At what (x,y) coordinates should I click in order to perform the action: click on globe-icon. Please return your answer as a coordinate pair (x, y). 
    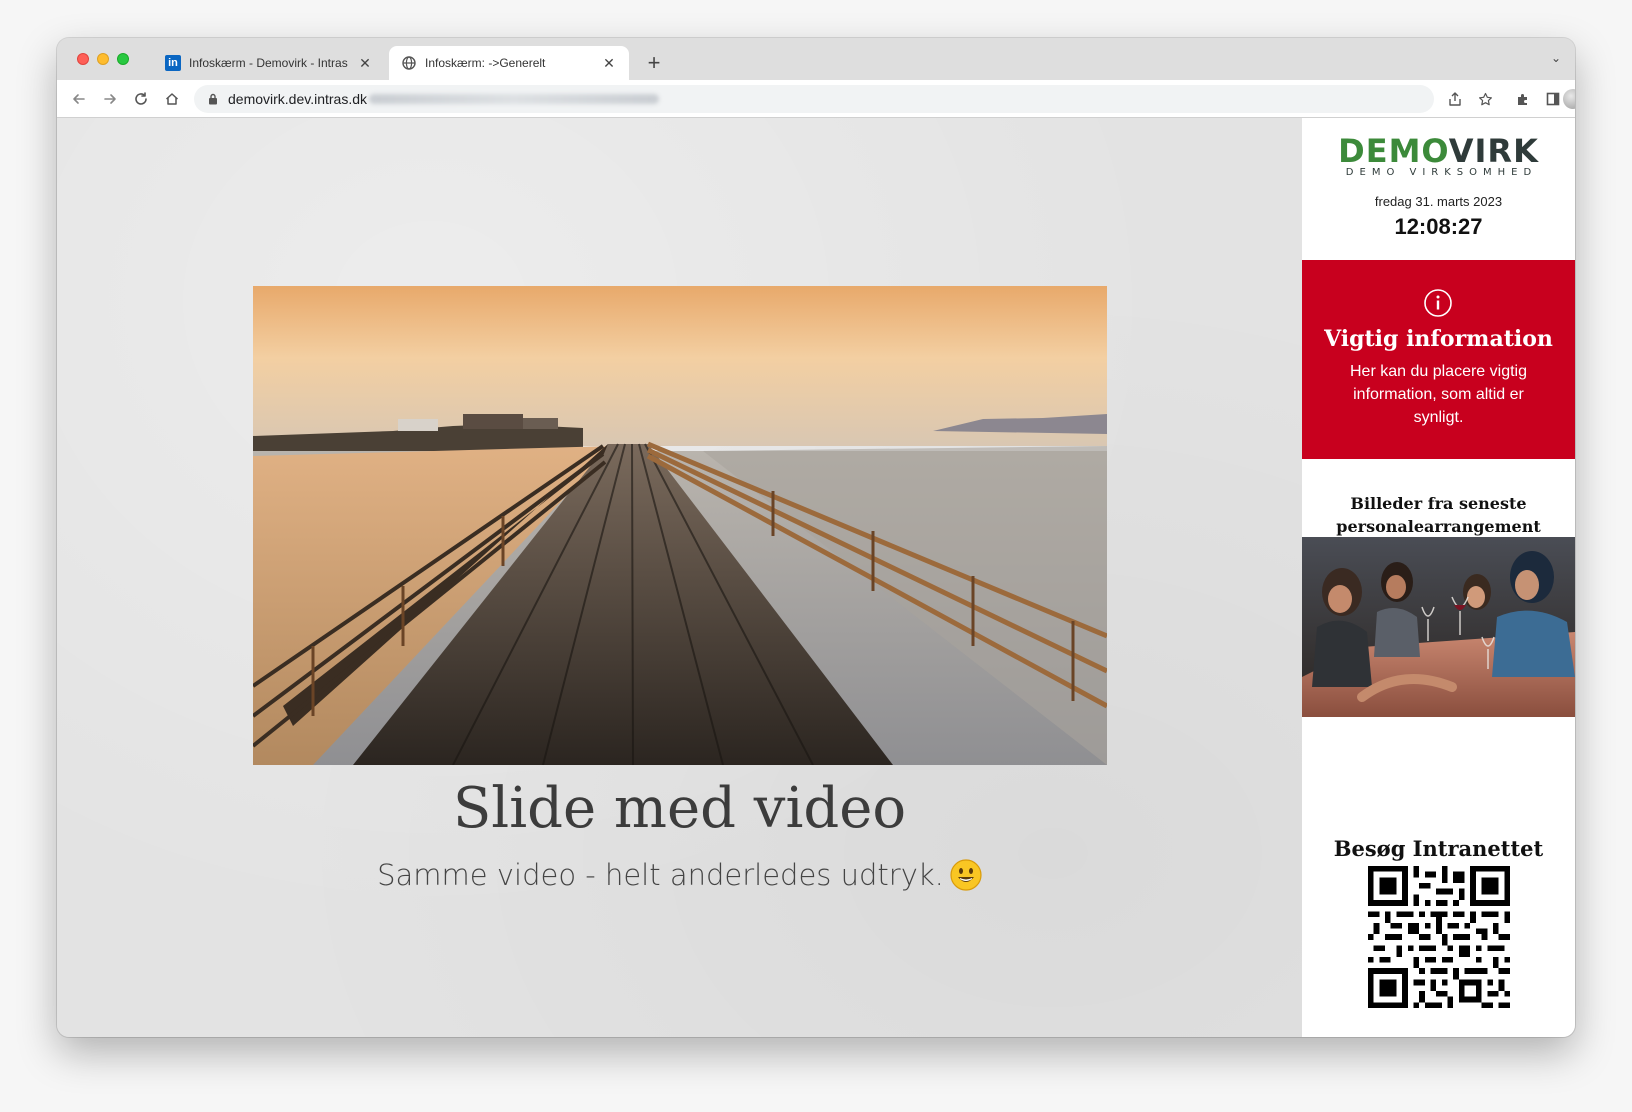
    Looking at the image, I should click on (409, 63).